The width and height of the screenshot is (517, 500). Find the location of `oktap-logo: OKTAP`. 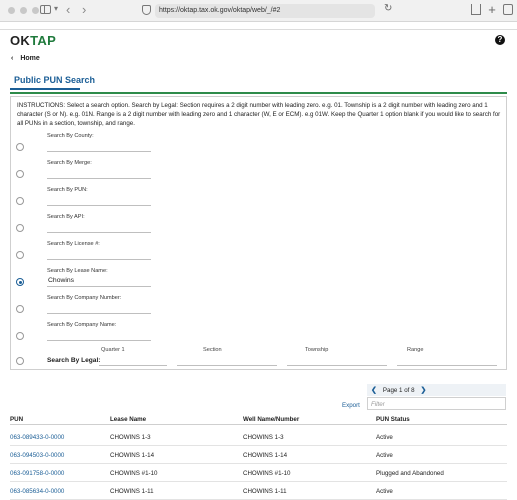

oktap-logo: OKTAP is located at coordinates (33, 40).